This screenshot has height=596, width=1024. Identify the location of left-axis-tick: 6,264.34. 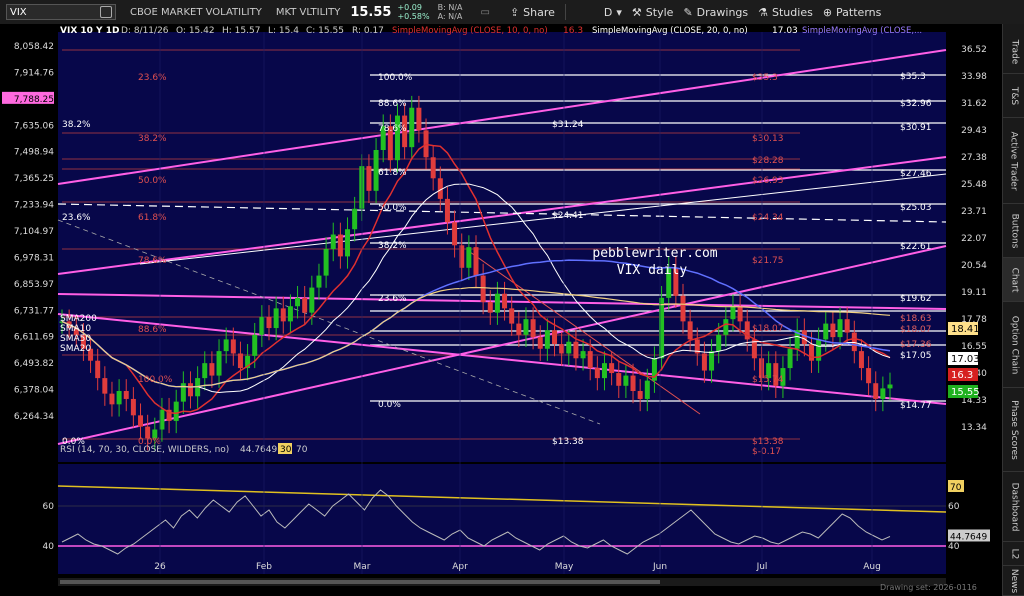
(34, 417).